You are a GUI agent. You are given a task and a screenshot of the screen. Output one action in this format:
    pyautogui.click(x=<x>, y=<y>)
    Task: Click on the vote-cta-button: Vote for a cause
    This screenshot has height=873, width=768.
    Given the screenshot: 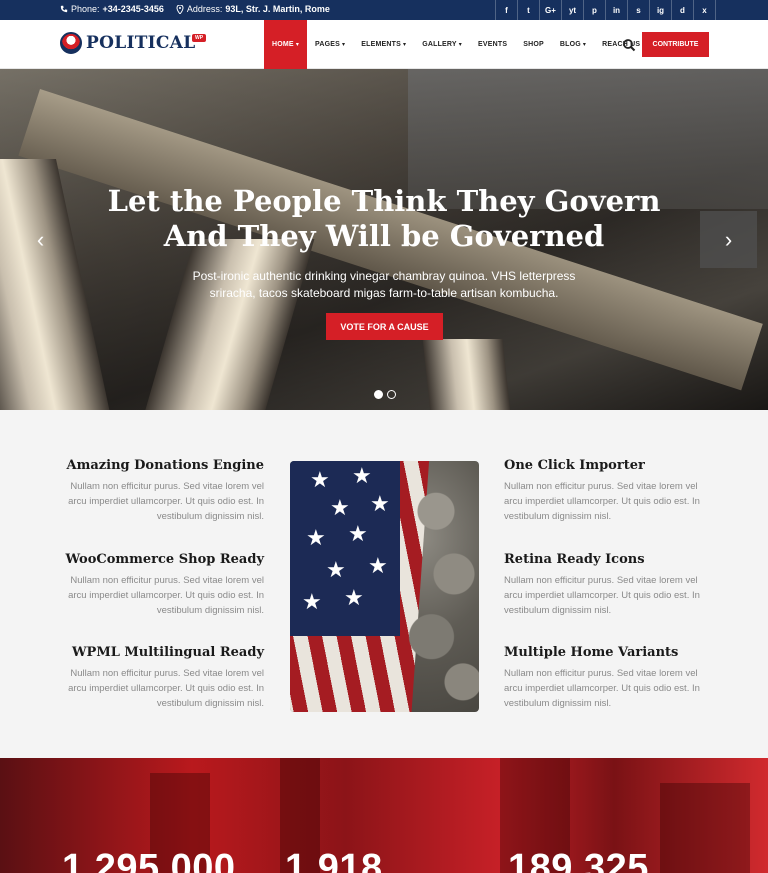 What is the action you would take?
    pyautogui.click(x=384, y=326)
    